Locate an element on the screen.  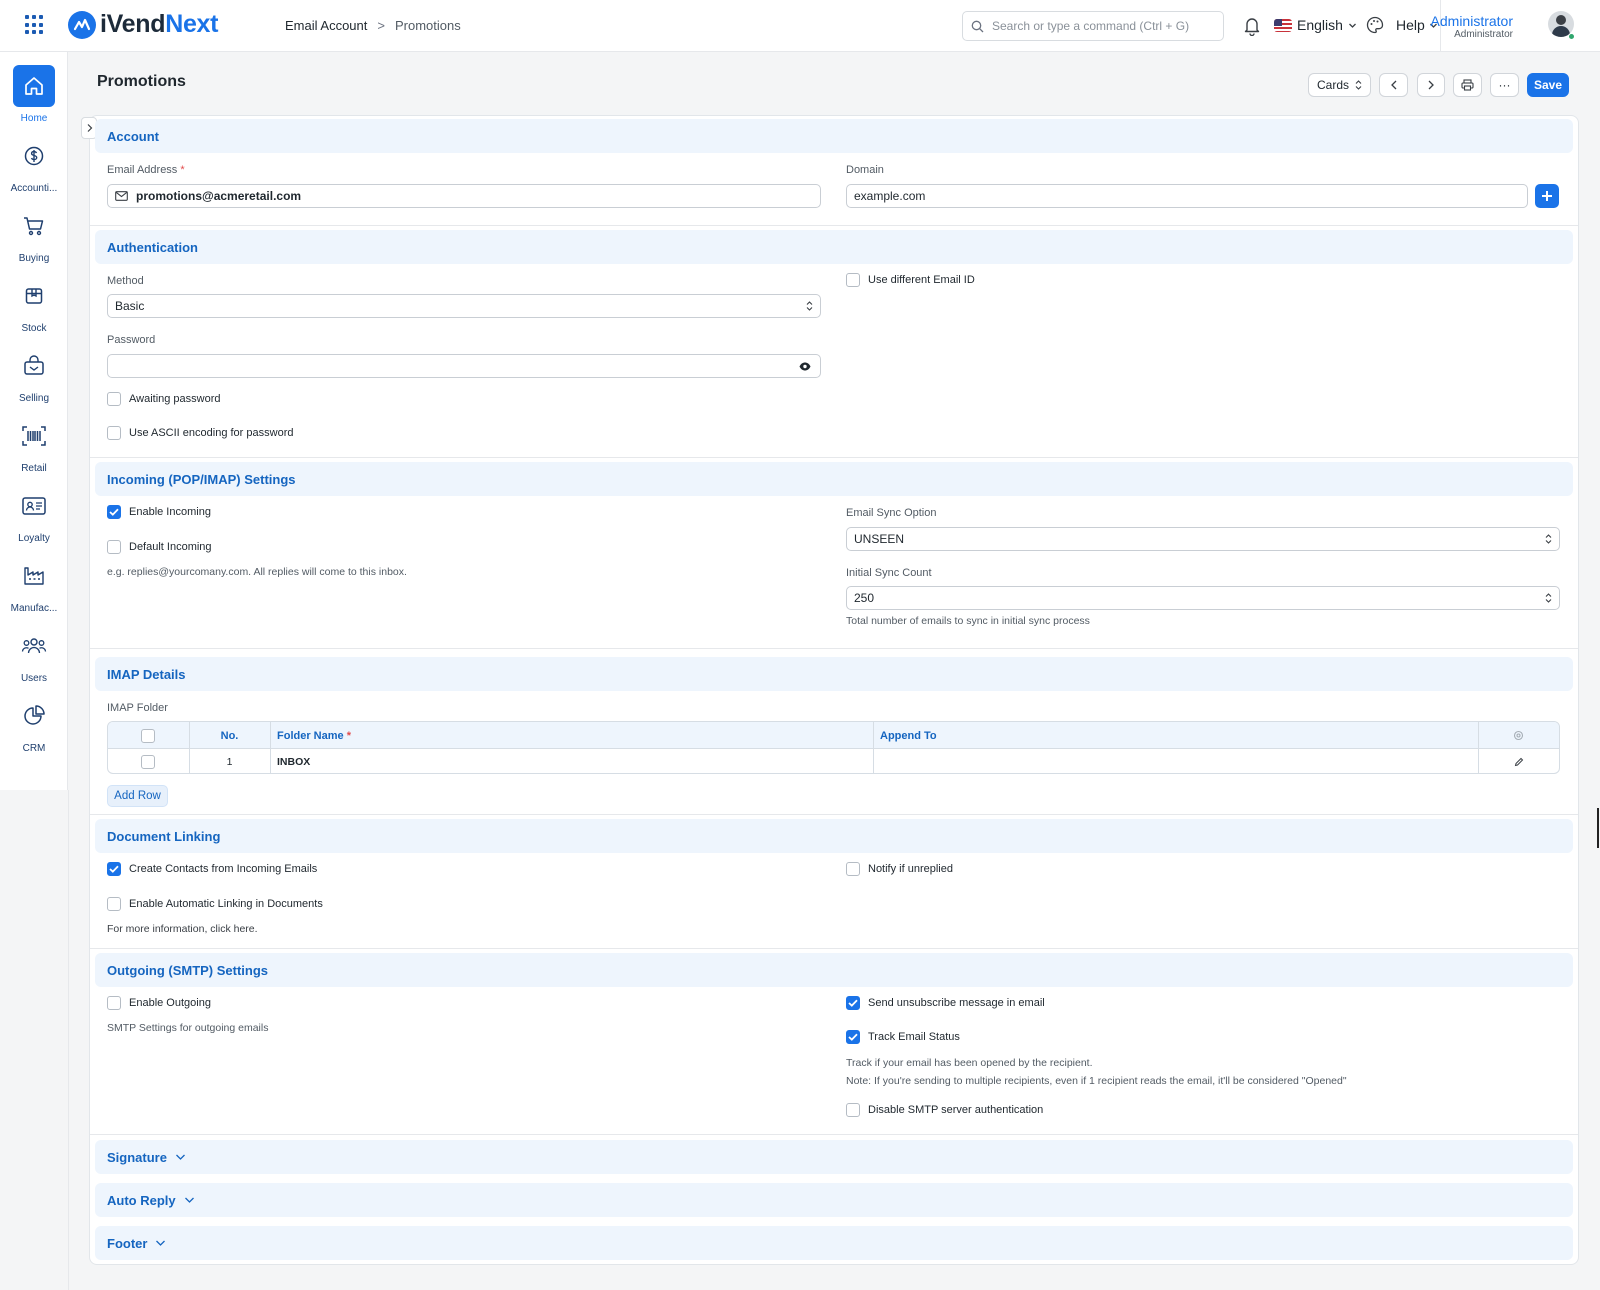
auto-linking-checkbox: Enable Automatic Linking in Documents is located at coordinates (215, 904).